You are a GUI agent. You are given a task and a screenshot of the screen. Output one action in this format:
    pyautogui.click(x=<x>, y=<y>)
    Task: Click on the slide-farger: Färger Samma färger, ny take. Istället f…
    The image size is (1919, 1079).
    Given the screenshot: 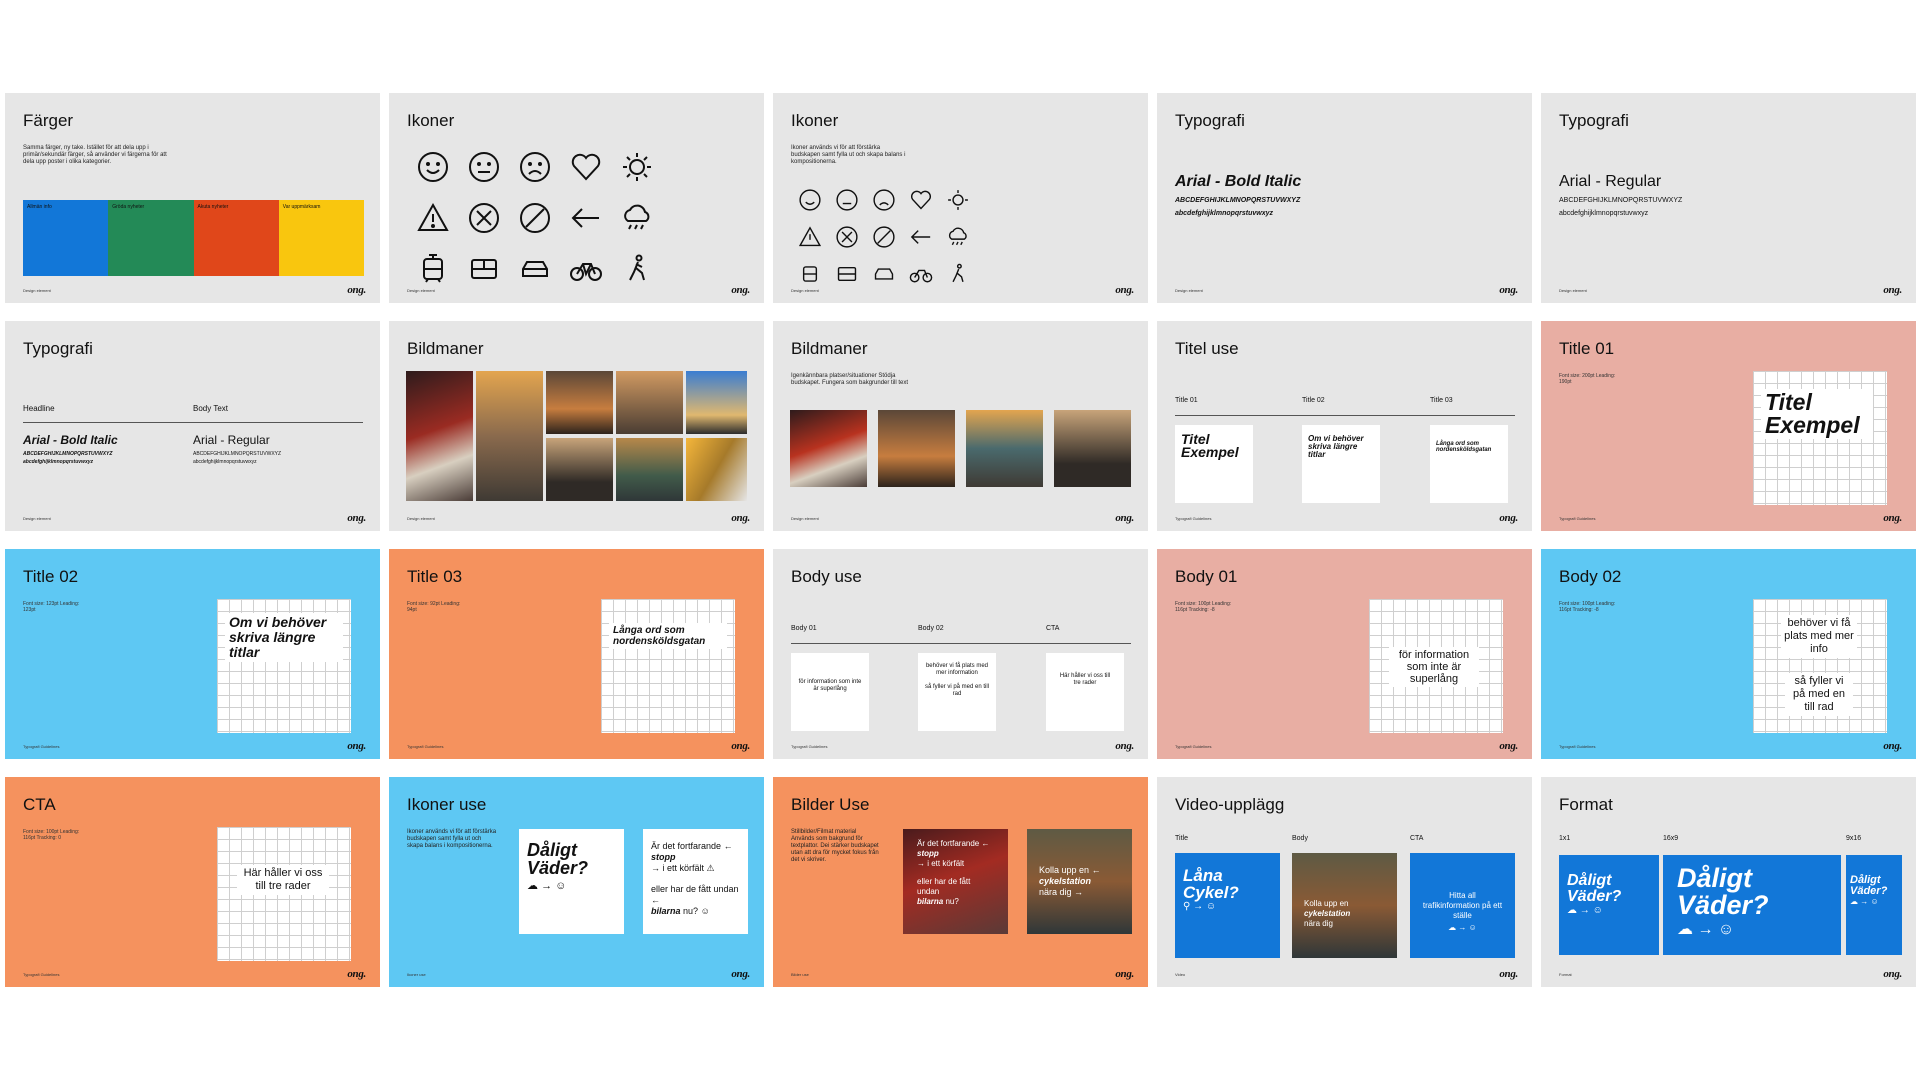 What is the action you would take?
    pyautogui.click(x=192, y=198)
    